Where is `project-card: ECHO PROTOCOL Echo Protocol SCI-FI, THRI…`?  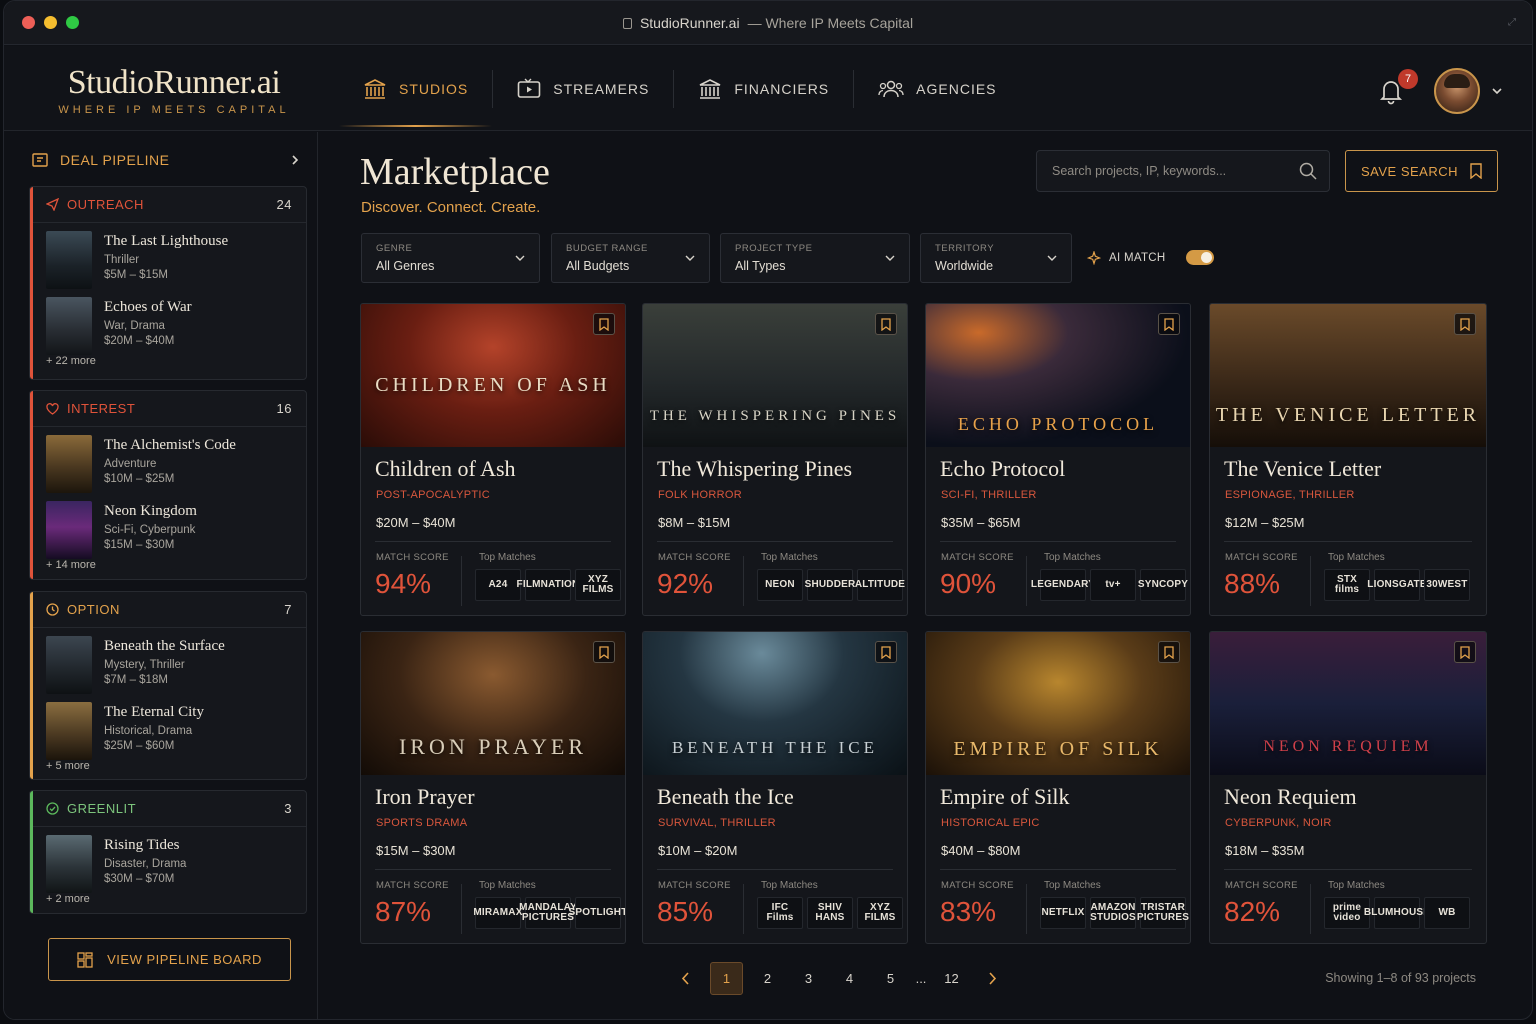
project-card: ECHO PROTOCOL Echo Protocol SCI-FI, THRI… is located at coordinates (1058, 459).